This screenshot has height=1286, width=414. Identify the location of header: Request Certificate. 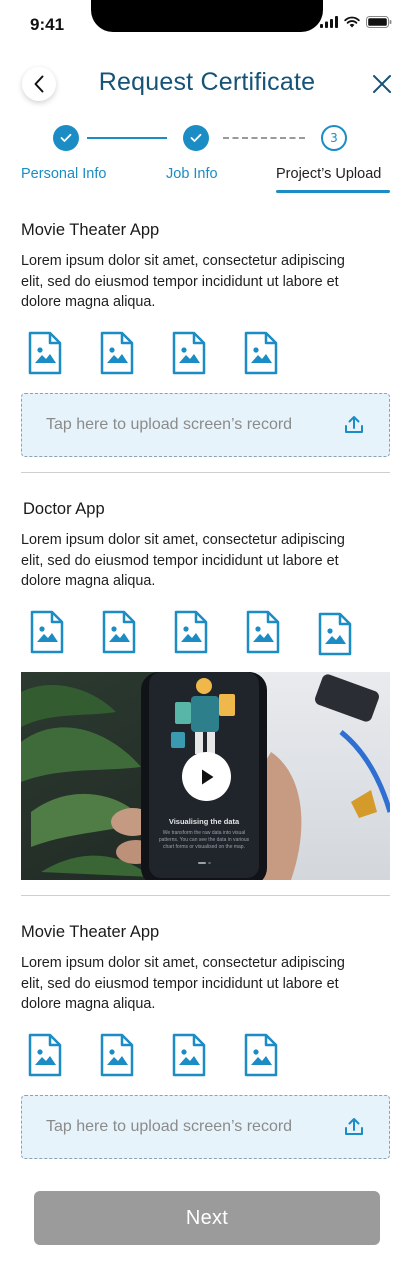
(207, 84).